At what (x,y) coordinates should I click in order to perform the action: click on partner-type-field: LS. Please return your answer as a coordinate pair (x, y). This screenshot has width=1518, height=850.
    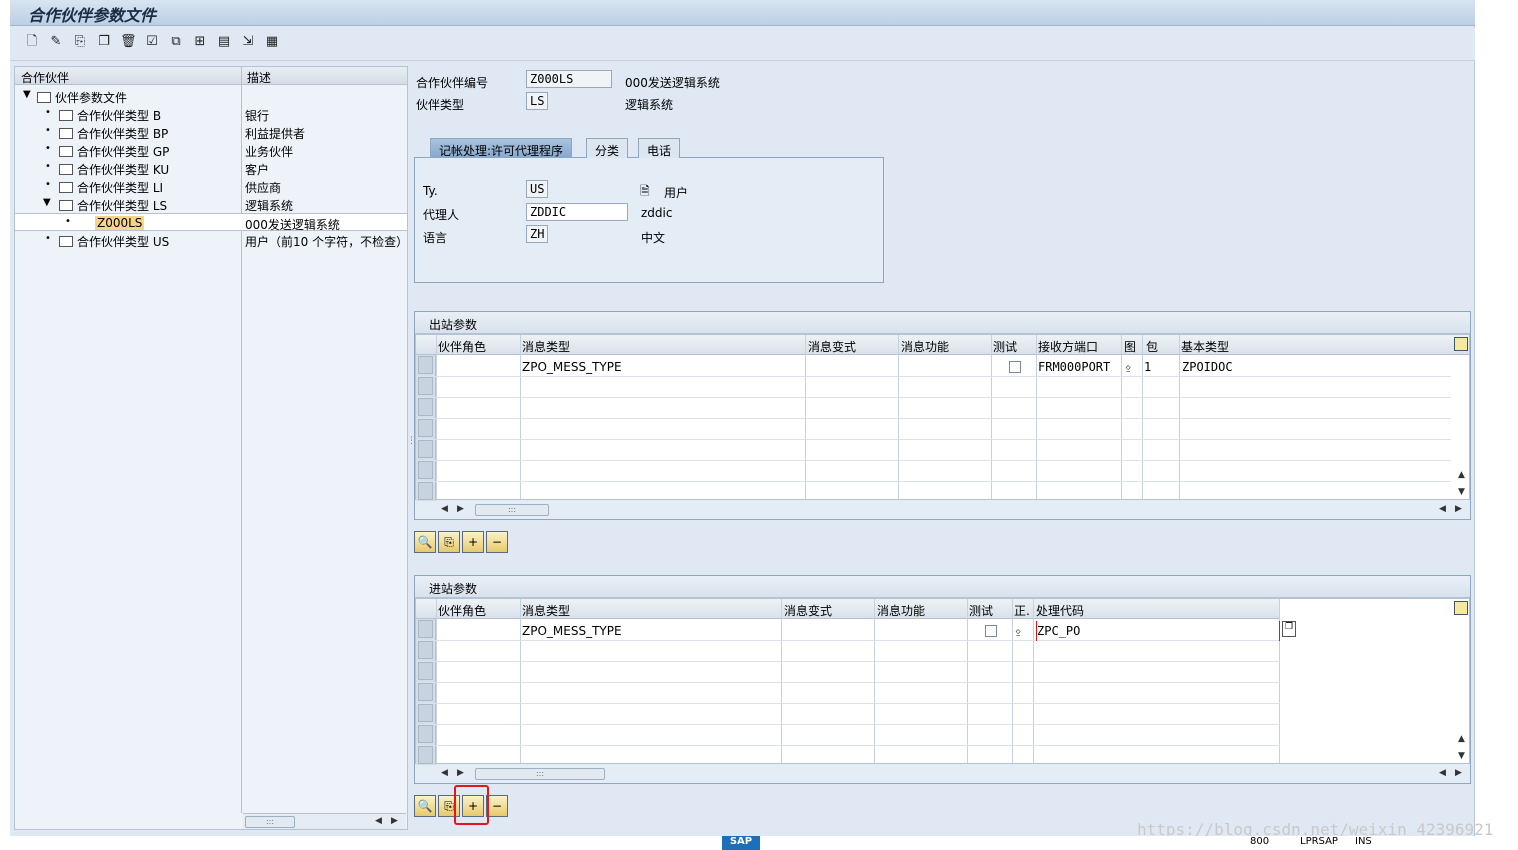
    Looking at the image, I should click on (537, 101).